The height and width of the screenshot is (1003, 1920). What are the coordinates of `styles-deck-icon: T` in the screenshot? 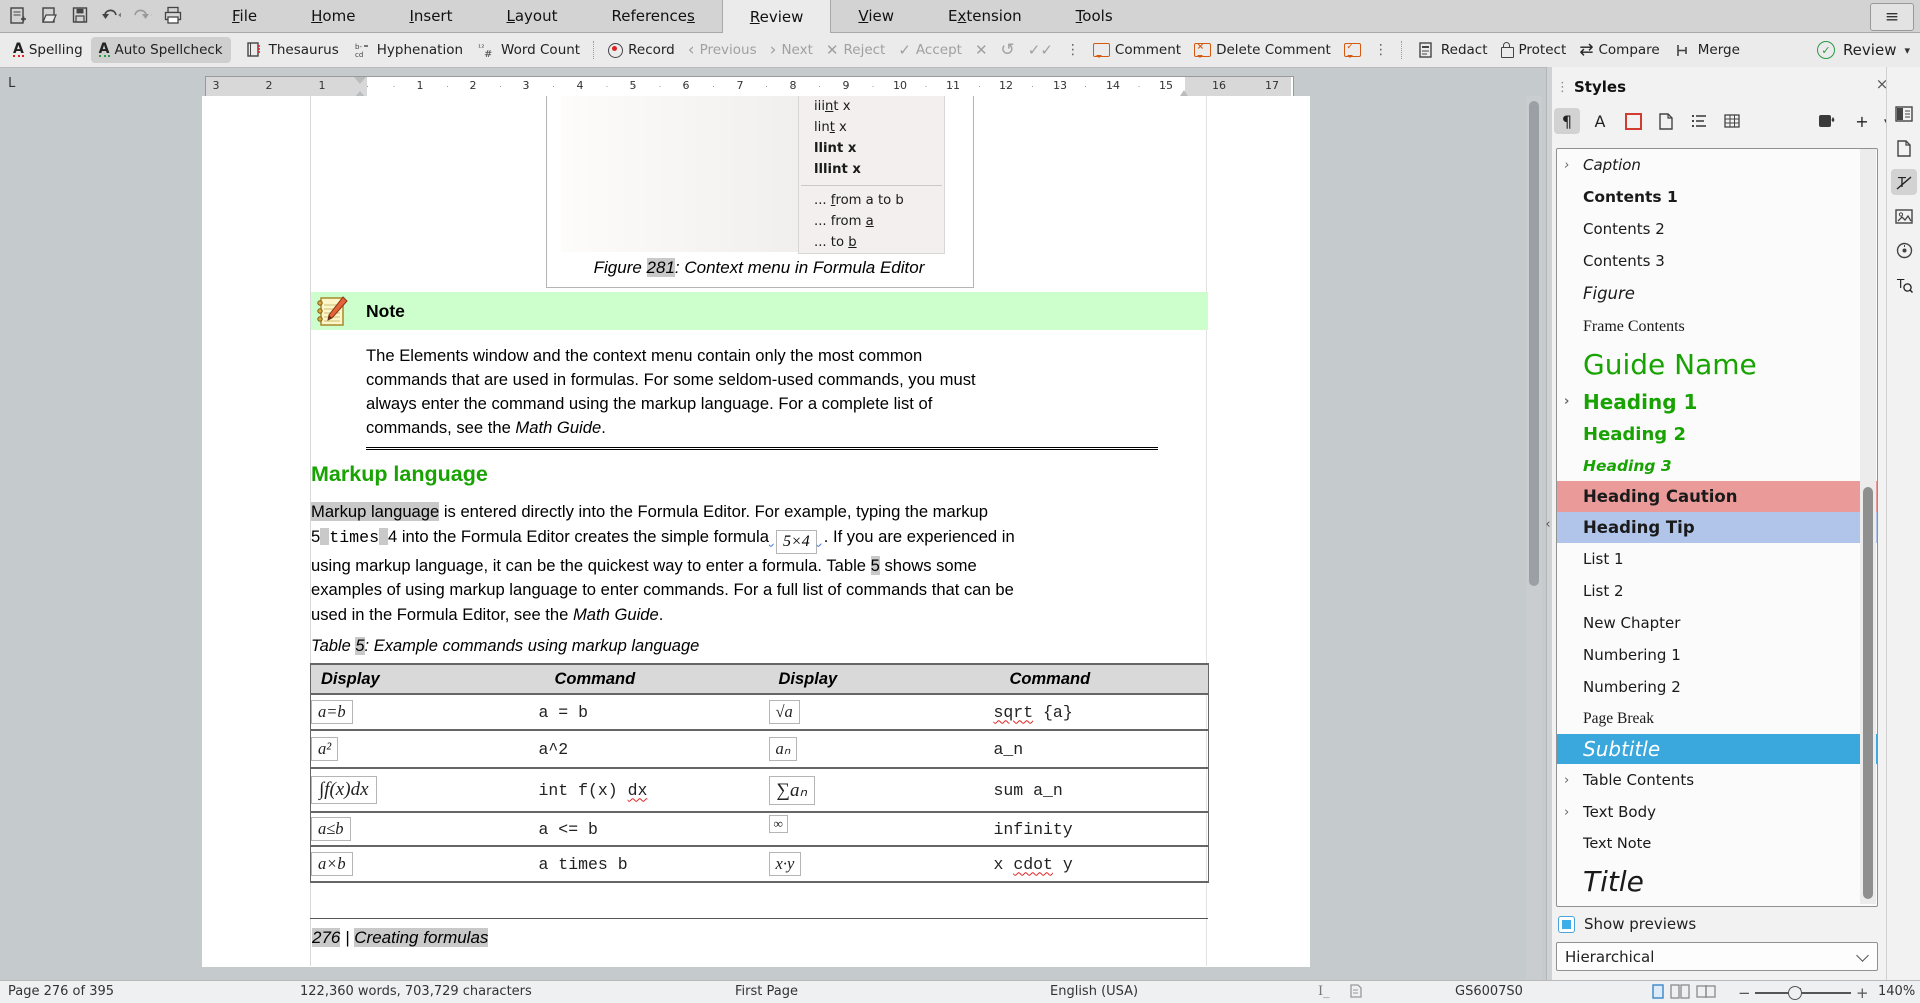 It's located at (1904, 182).